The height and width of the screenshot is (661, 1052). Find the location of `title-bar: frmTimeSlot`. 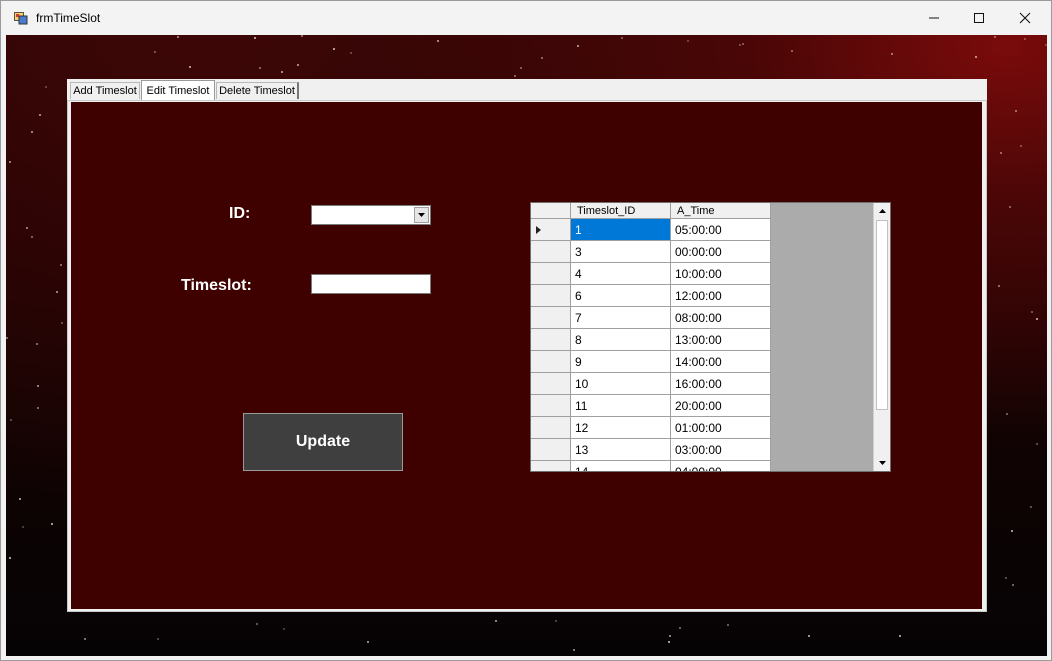

title-bar: frmTimeSlot is located at coordinates (526, 18).